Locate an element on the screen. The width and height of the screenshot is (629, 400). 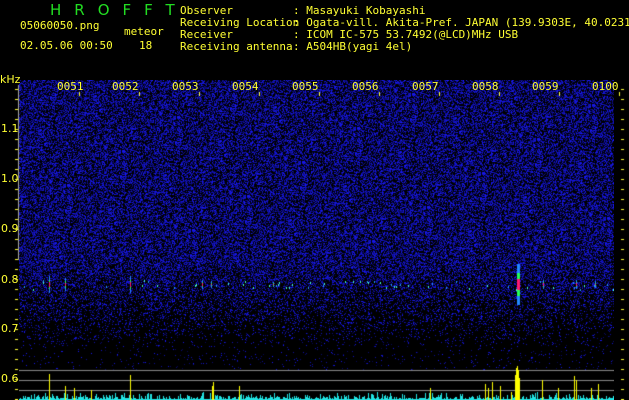
y-tick-label: 0.8 is located at coordinates (10, 279).